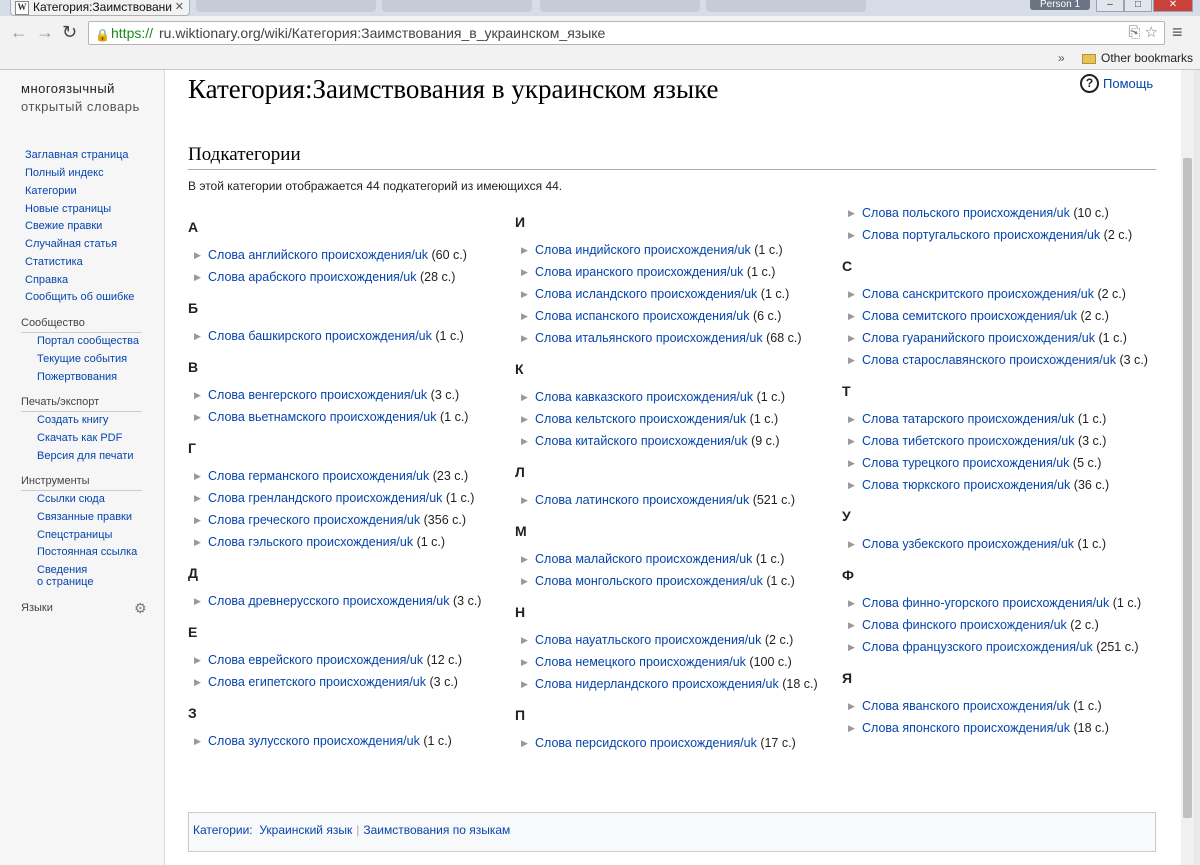  What do you see at coordinates (46, 280) in the screenshot?
I see `nav-help: Справка` at bounding box center [46, 280].